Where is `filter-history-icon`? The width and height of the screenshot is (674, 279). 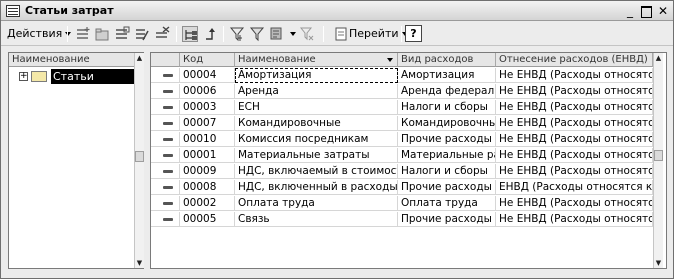
filter-history-icon is located at coordinates (277, 34).